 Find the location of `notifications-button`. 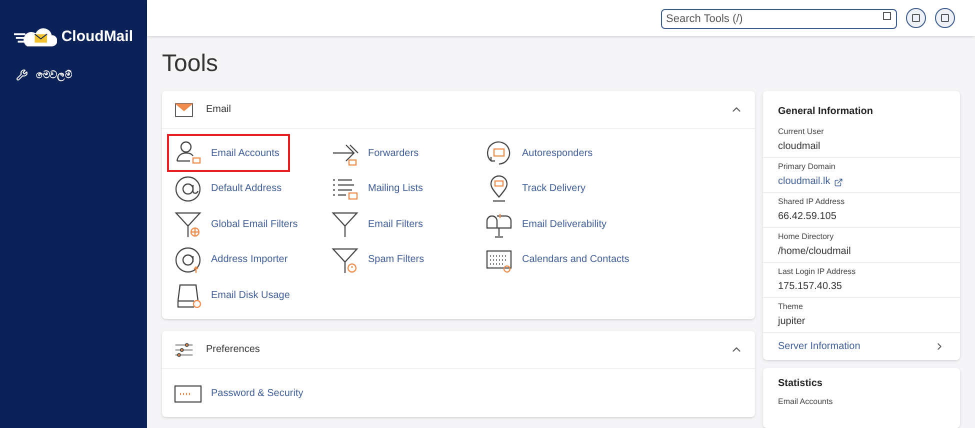

notifications-button is located at coordinates (945, 18).